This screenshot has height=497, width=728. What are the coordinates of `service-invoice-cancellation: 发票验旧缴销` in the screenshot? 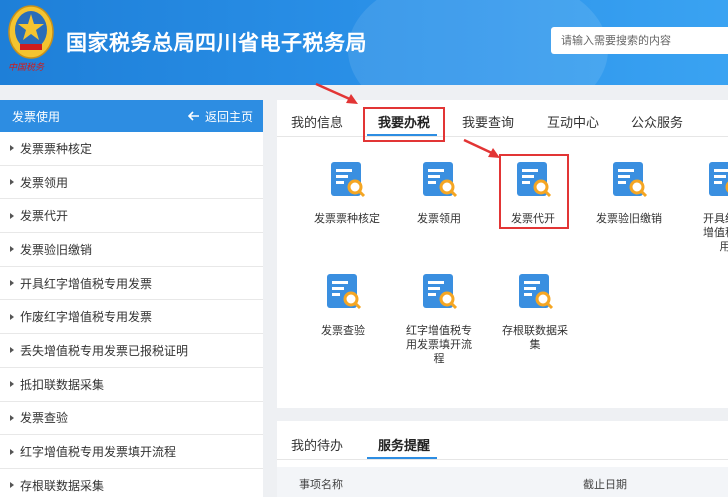 It's located at (629, 193).